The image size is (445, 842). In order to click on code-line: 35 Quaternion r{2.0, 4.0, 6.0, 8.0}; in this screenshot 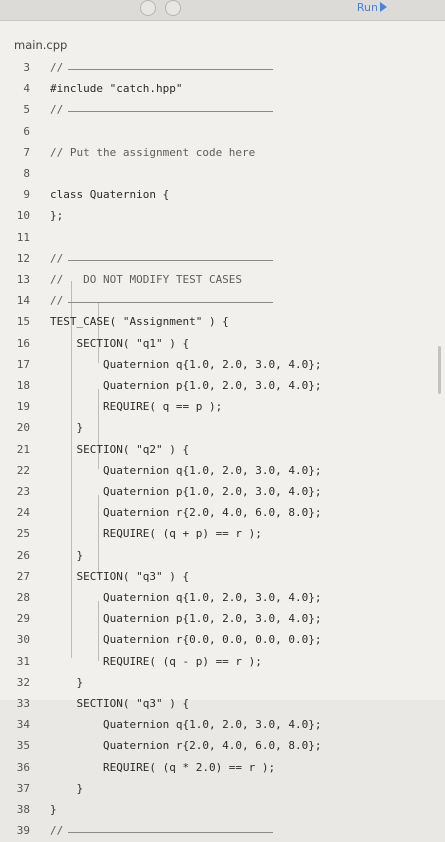, I will do `click(222, 746)`.